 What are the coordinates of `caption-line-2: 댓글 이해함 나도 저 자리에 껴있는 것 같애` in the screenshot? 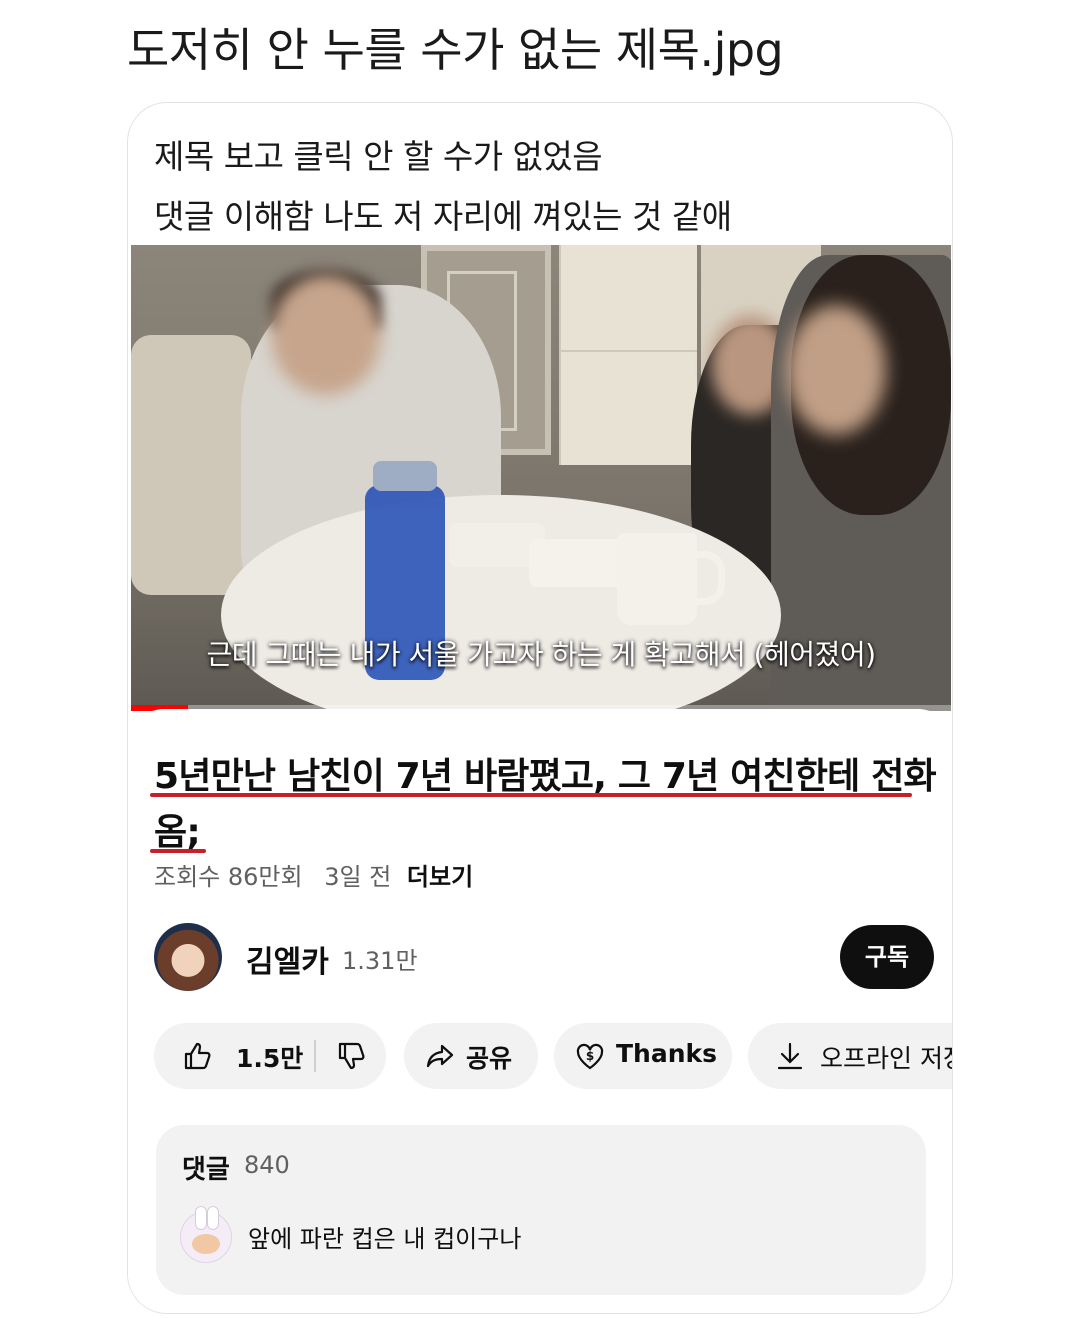 It's located at (443, 216).